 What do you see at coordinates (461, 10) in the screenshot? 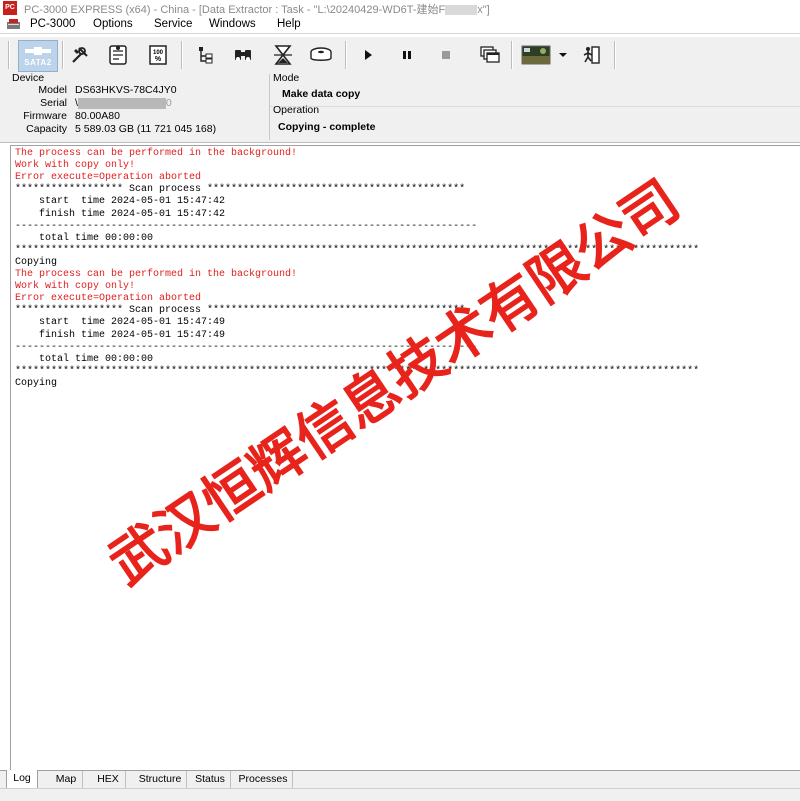
I see `redaction-block` at bounding box center [461, 10].